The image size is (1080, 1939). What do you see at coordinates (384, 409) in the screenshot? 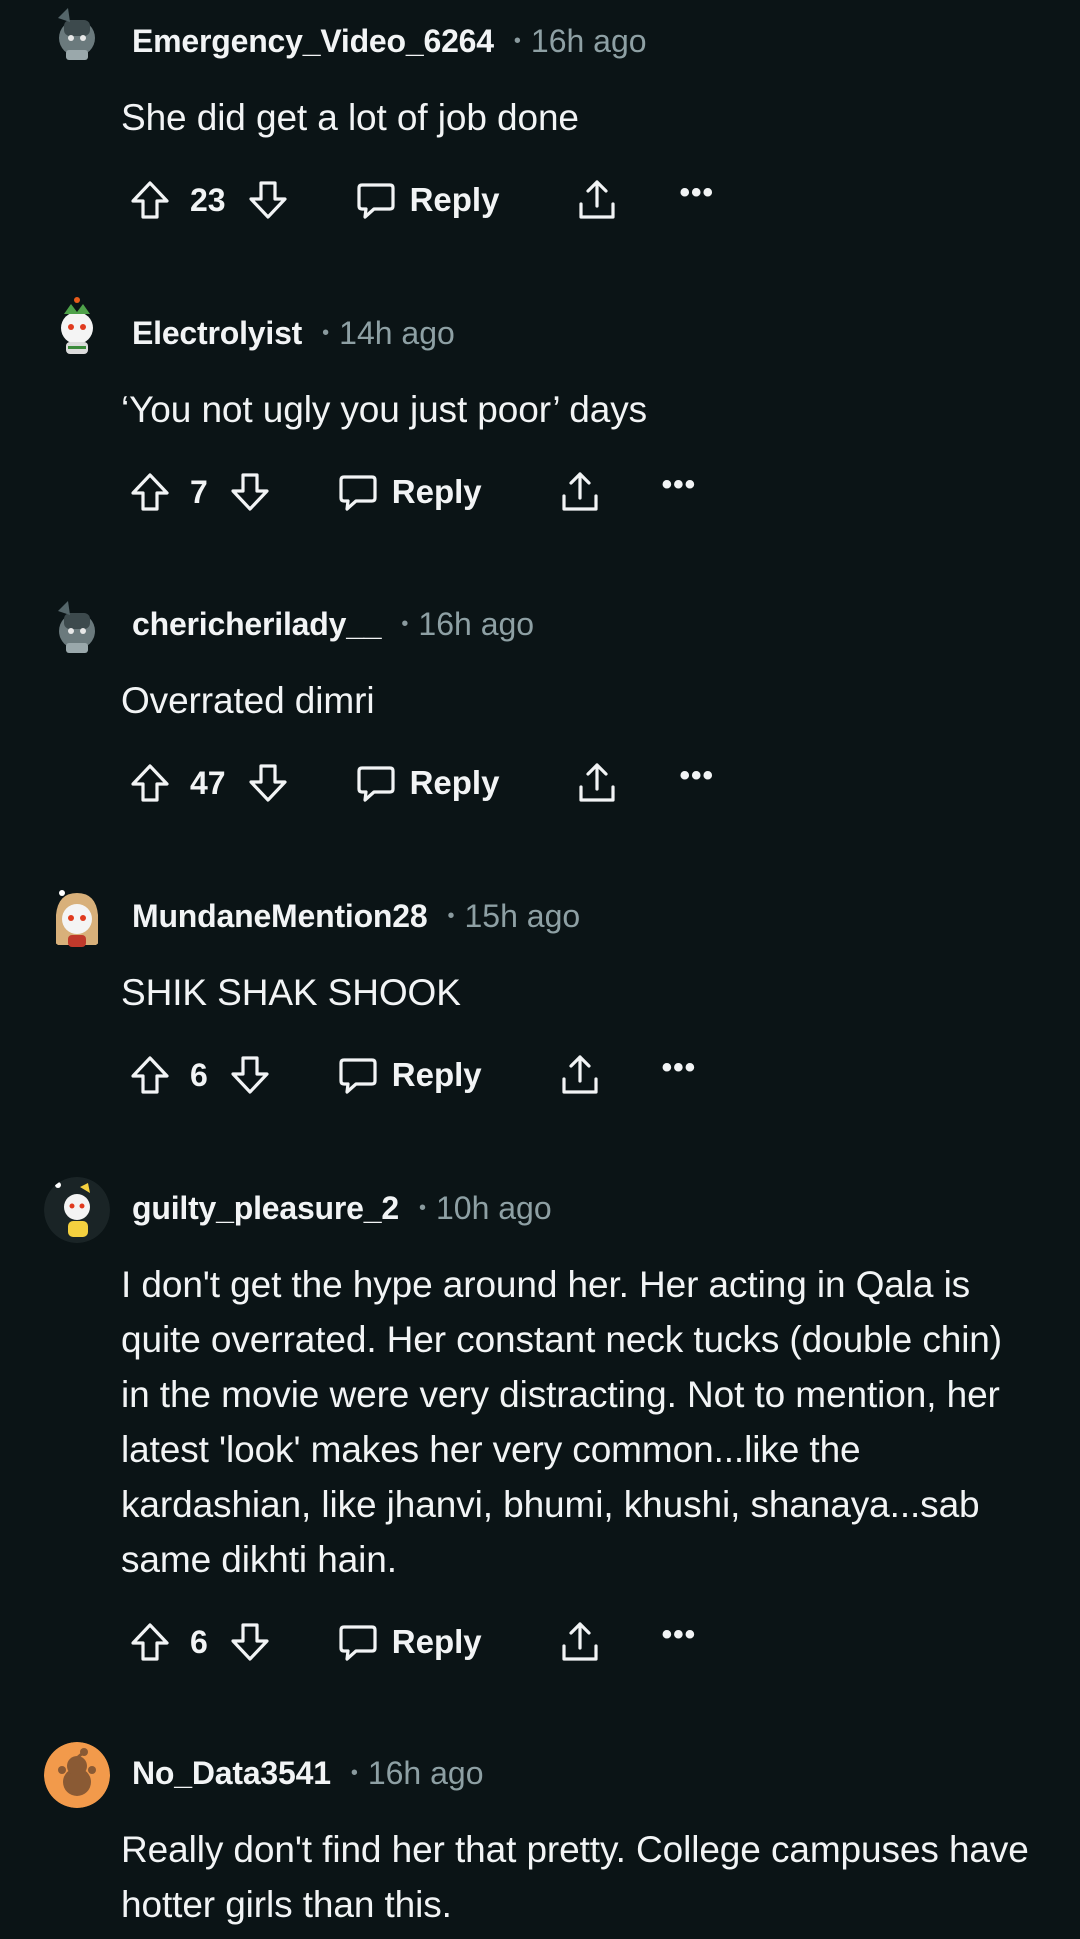
I see `comment-body: ‘You not ugly you just poor’ days` at bounding box center [384, 409].